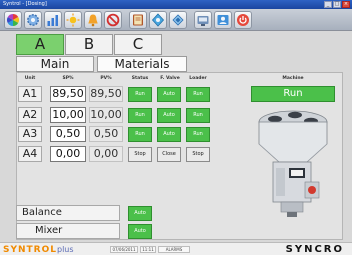  Describe the element at coordinates (30, 94) in the screenshot. I see `row-a1-unit: A1` at that location.